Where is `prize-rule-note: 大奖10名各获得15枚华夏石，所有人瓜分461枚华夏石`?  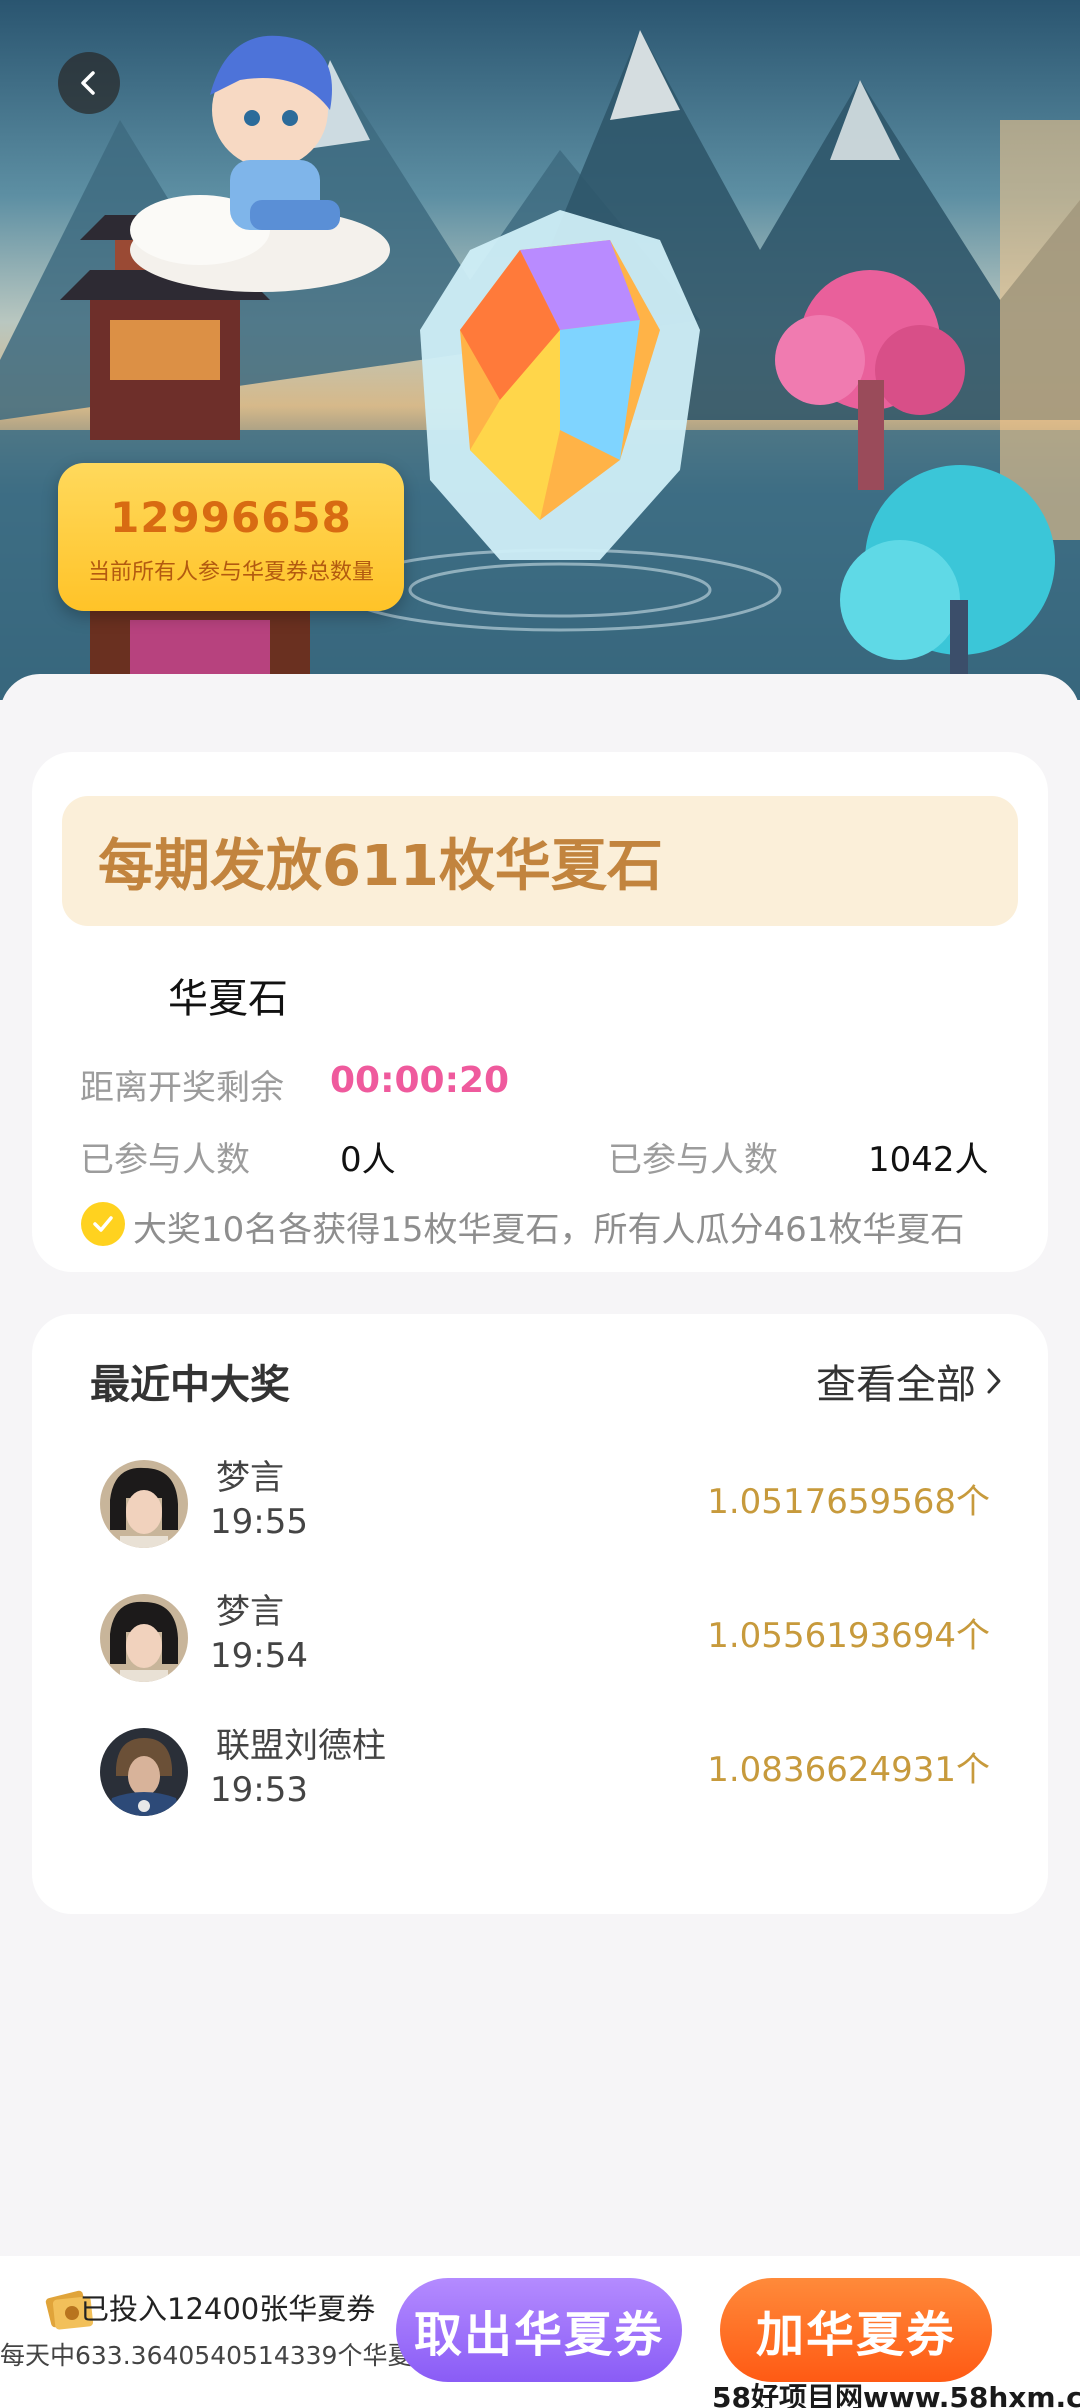
prize-rule-note: 大奖10名各获得15枚华夏石，所有人瓜分461枚华夏石 is located at coordinates (549, 1230).